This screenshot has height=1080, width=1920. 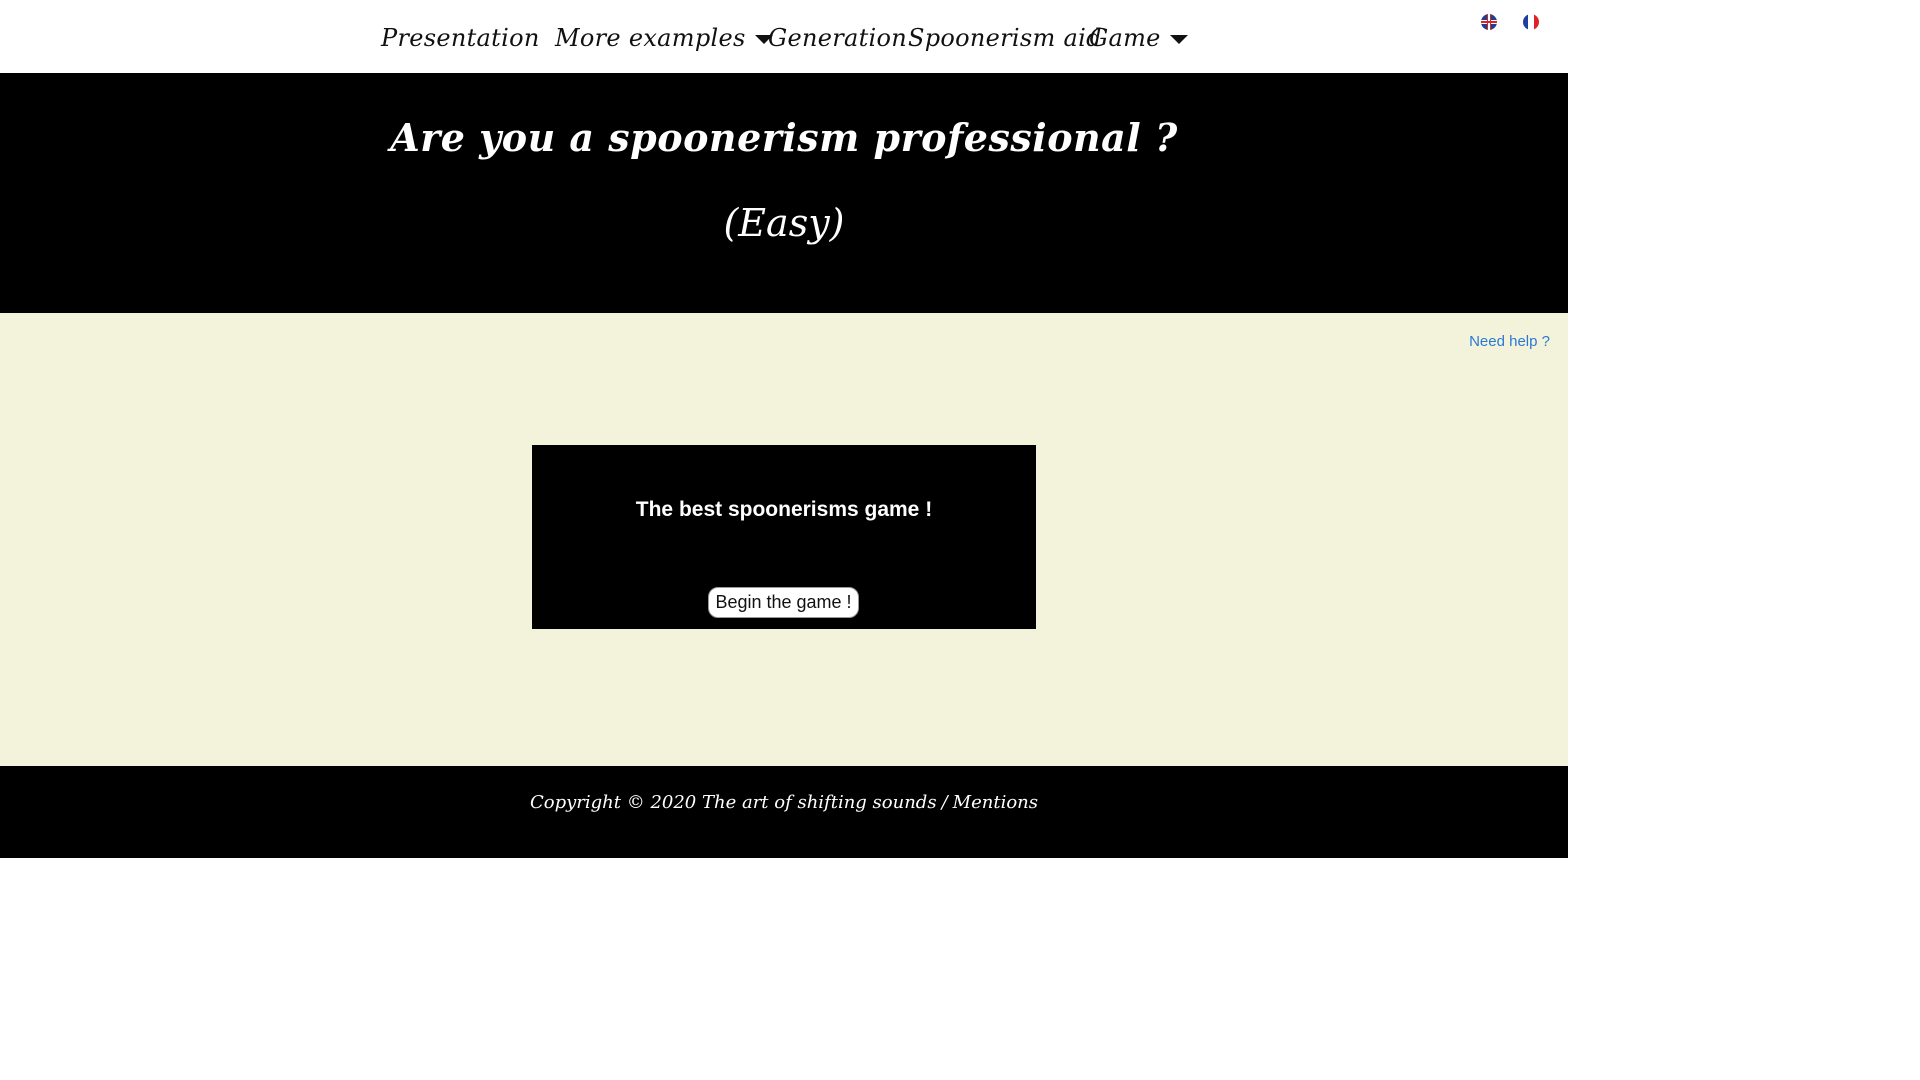 I want to click on page-bottom, so click(x=784, y=870).